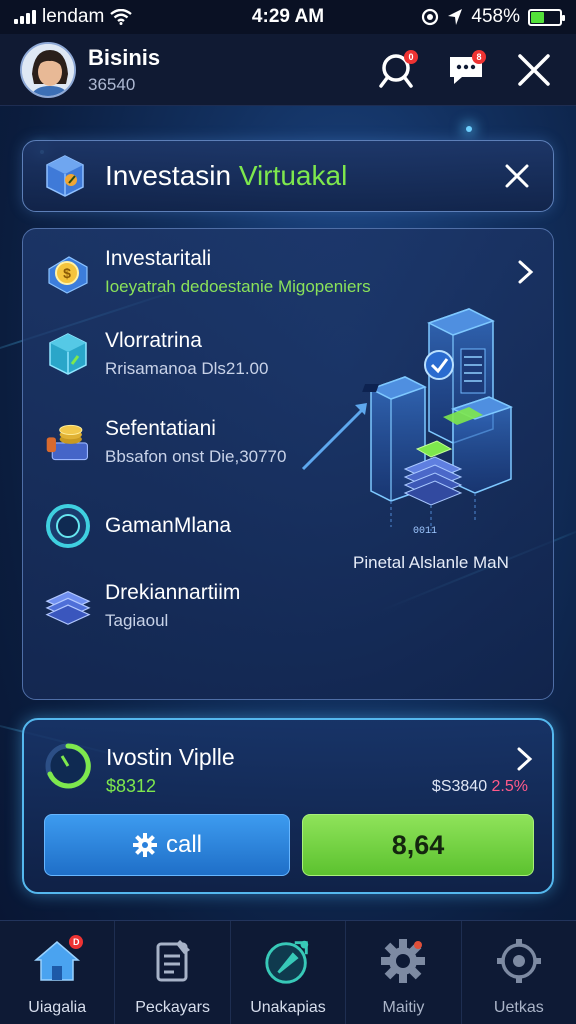  Describe the element at coordinates (173, 961) in the screenshot. I see `document-icon` at that location.